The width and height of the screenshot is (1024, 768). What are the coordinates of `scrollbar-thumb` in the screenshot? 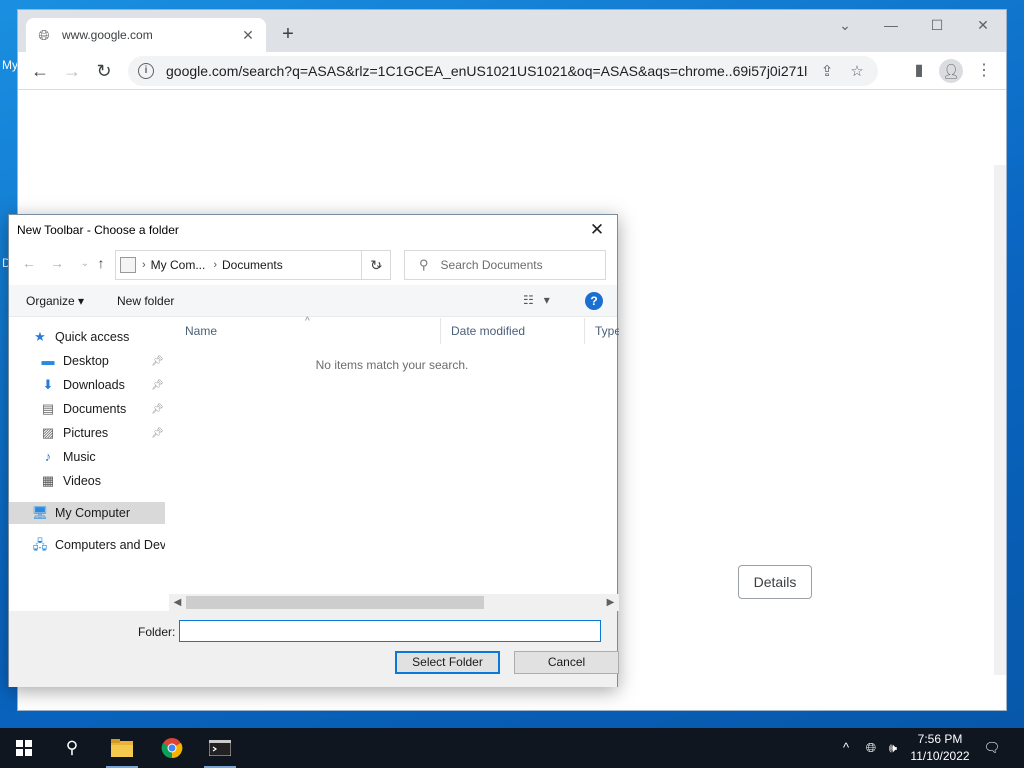 It's located at (335, 602).